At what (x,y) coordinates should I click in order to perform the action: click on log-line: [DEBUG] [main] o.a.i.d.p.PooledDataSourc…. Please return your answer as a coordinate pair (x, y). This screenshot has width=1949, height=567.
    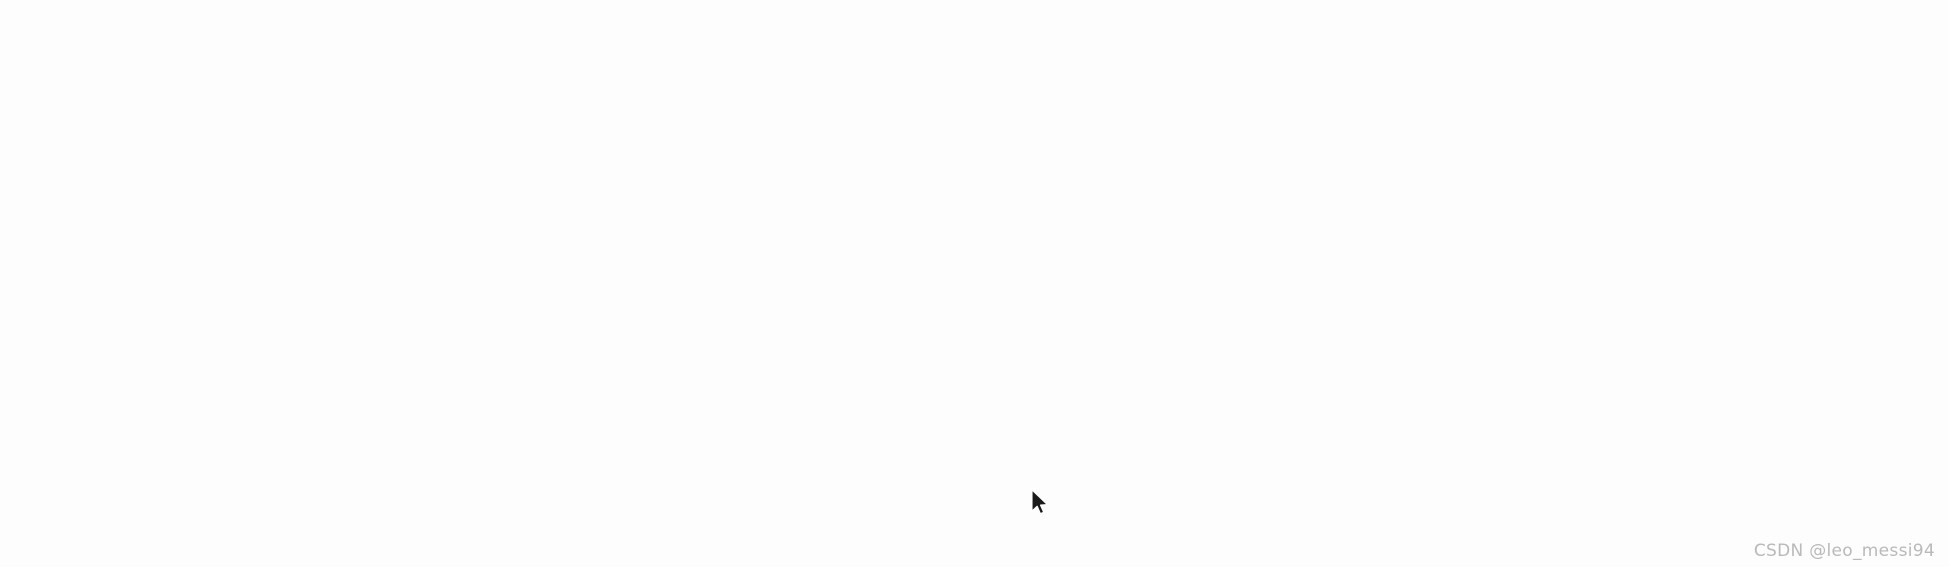
    Looking at the image, I should click on (974, 284).